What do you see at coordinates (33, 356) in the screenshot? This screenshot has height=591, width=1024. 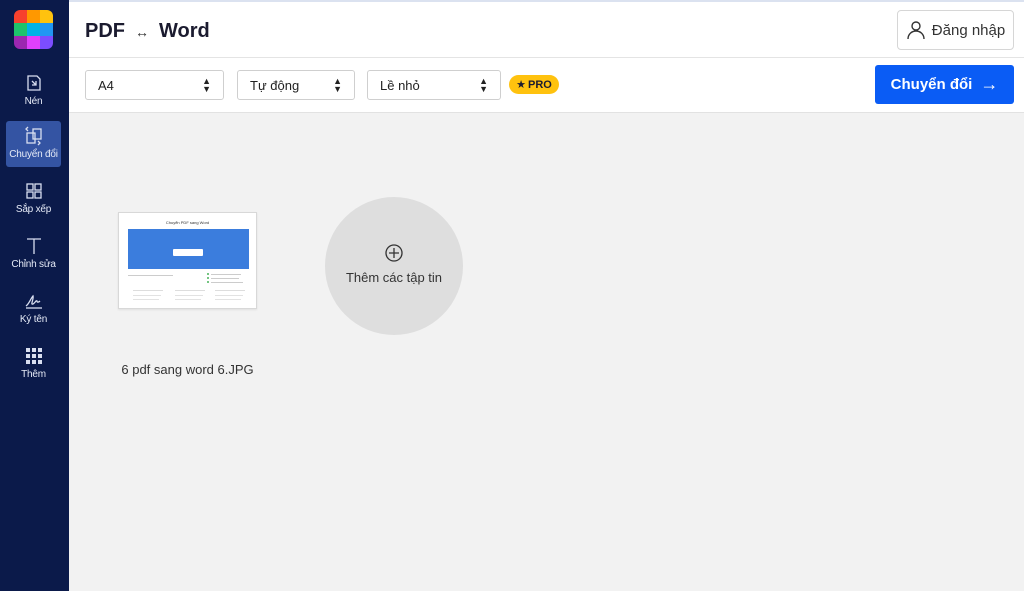 I see `more-icon` at bounding box center [33, 356].